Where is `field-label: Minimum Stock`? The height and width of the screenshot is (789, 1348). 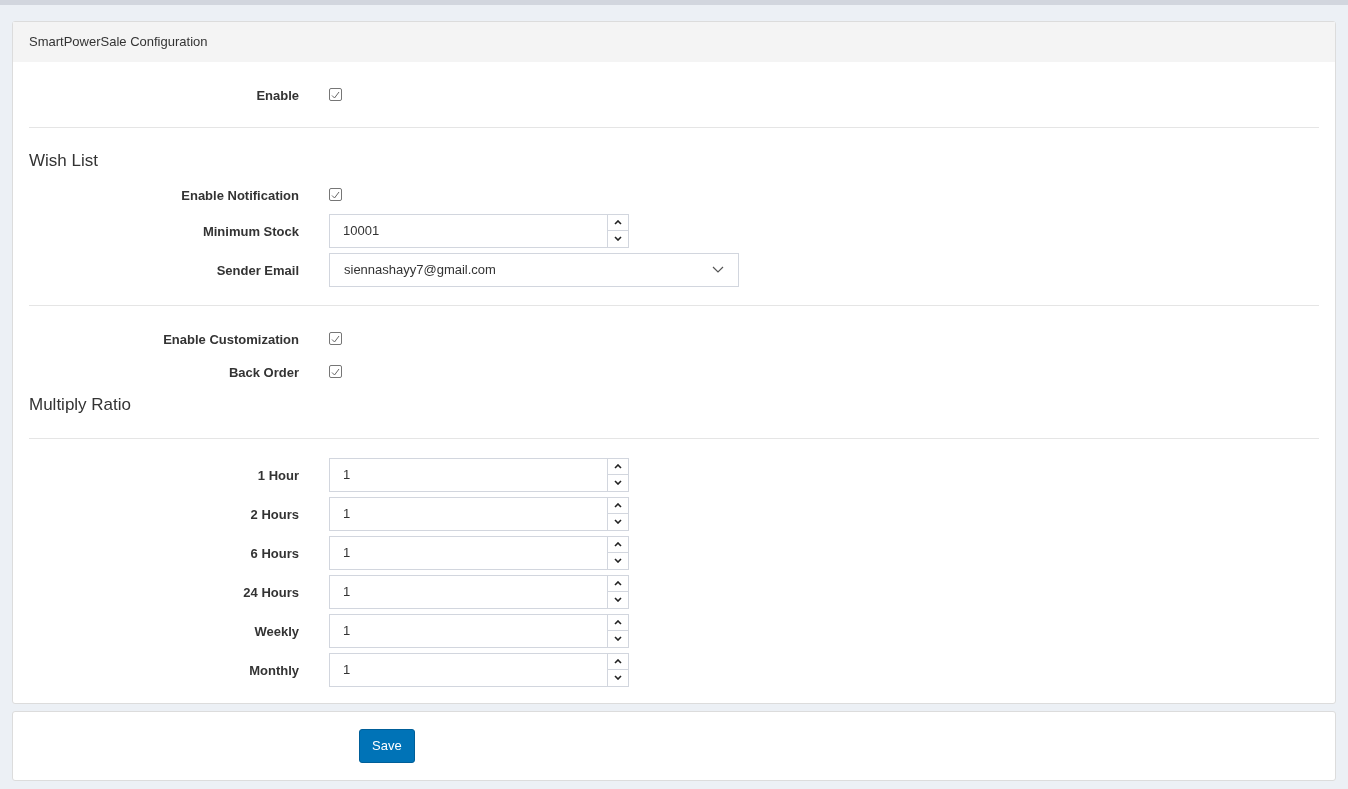 field-label: Minimum Stock is located at coordinates (250, 231).